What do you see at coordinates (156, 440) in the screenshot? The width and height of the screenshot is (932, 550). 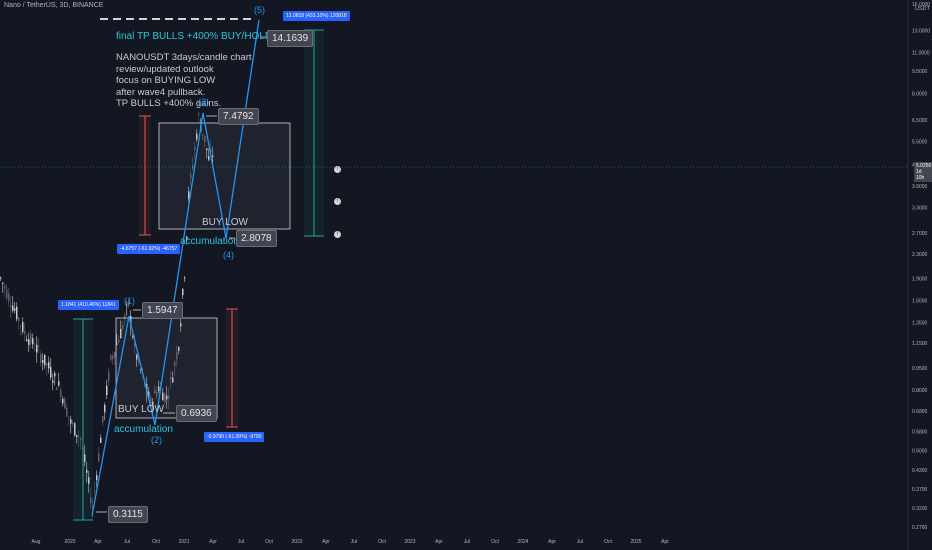 I see `wave-label-2: (2)` at bounding box center [156, 440].